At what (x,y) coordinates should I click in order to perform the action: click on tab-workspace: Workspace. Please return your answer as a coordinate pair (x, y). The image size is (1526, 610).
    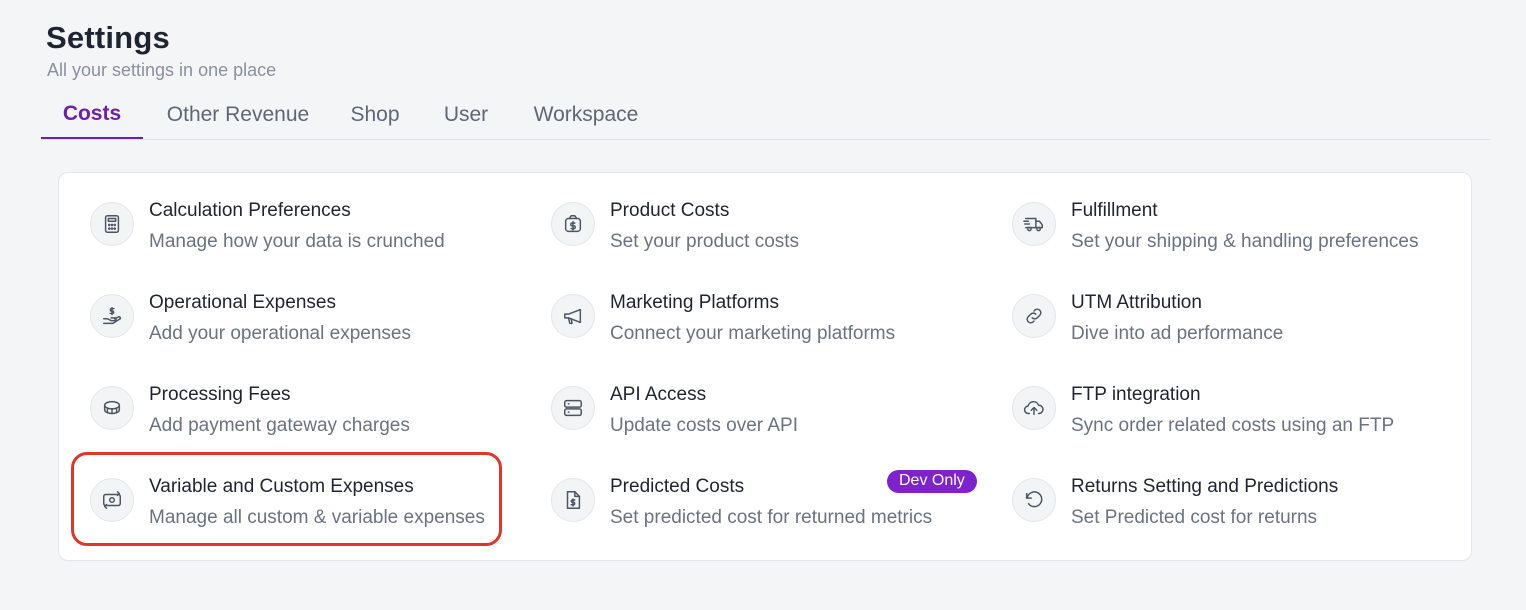
    Looking at the image, I should click on (586, 114).